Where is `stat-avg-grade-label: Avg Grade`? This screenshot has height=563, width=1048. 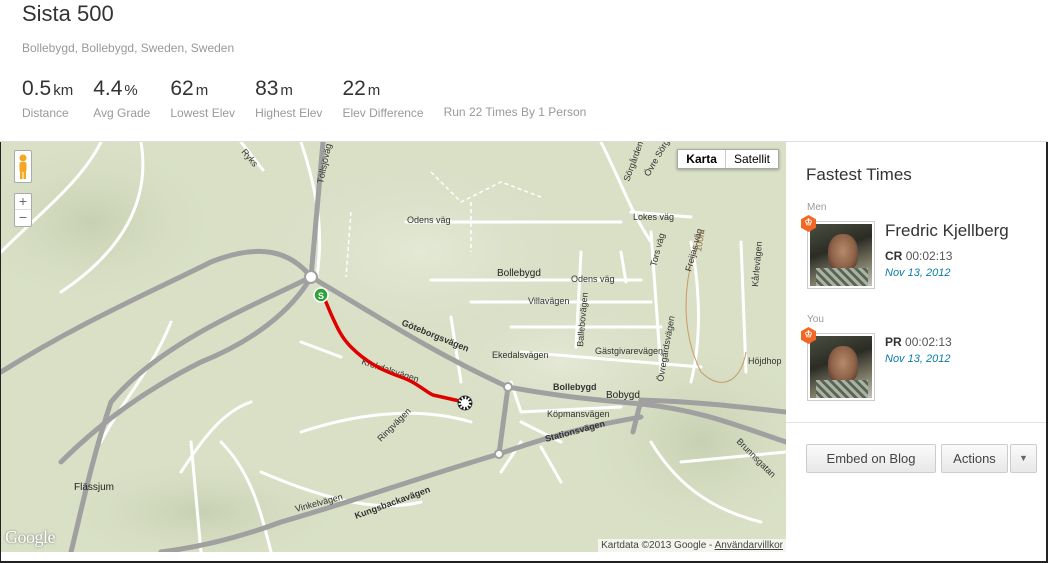
stat-avg-grade-label: Avg Grade is located at coordinates (122, 113).